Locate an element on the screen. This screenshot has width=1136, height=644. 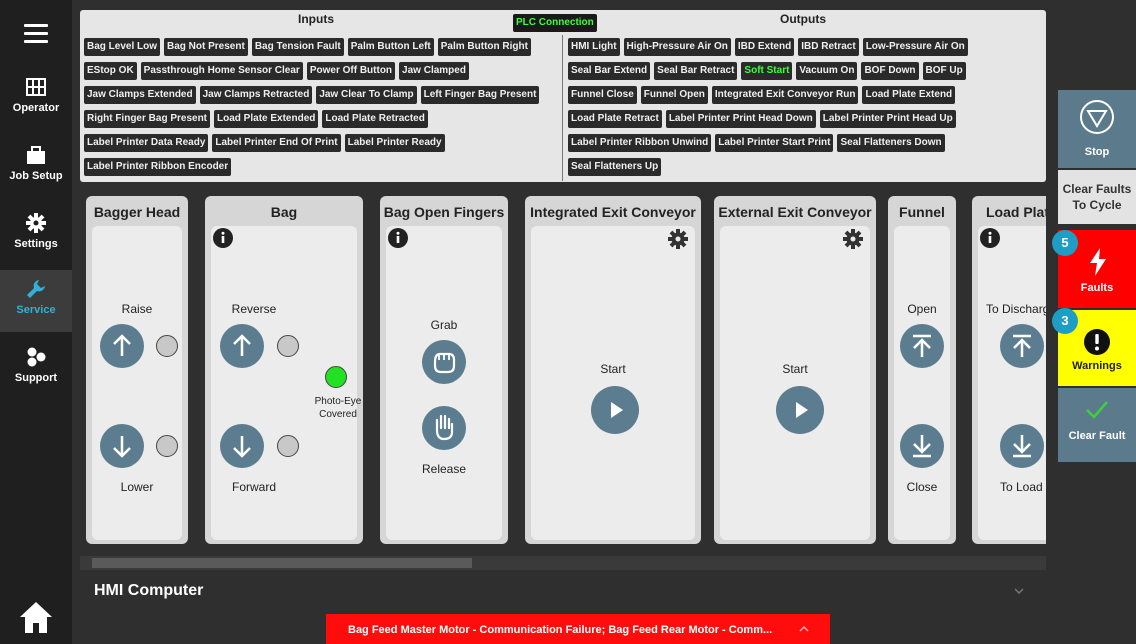
input-tag: Load Plate Retracted is located at coordinates (375, 119).